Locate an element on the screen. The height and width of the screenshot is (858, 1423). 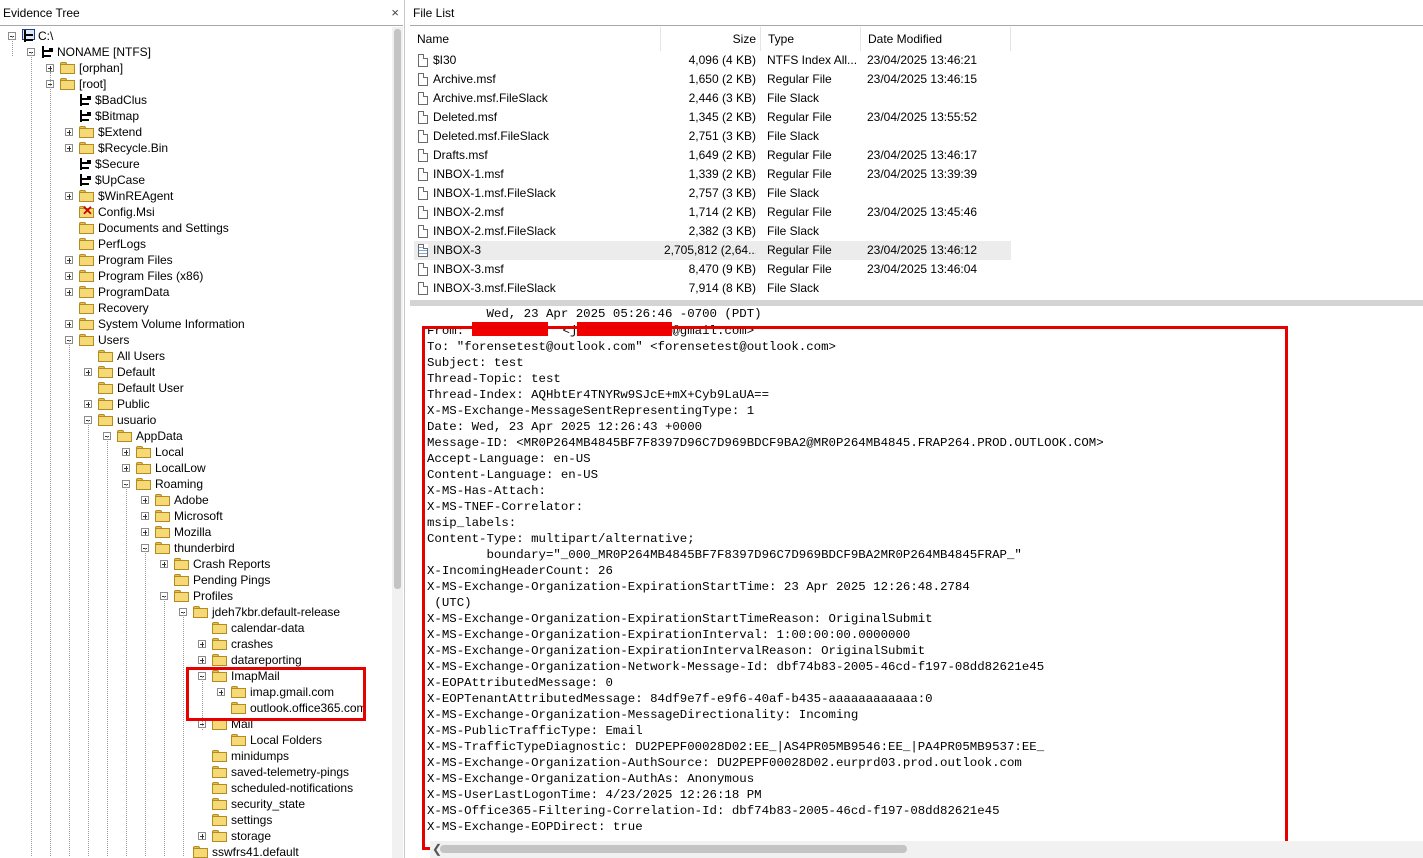
tree-node-label: datareporting is located at coordinates (266, 660).